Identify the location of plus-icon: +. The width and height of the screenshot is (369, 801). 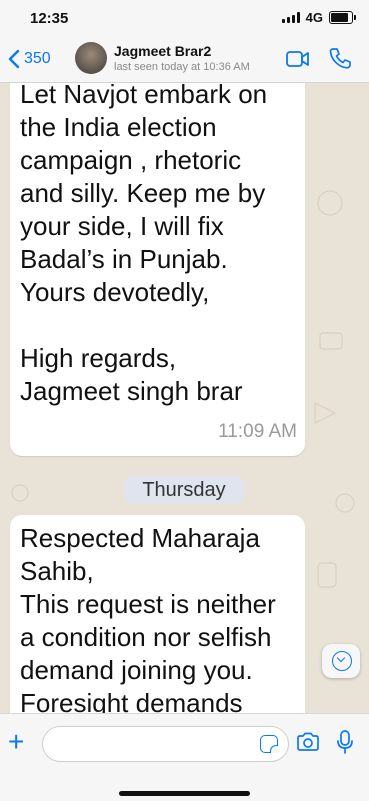
(16, 742).